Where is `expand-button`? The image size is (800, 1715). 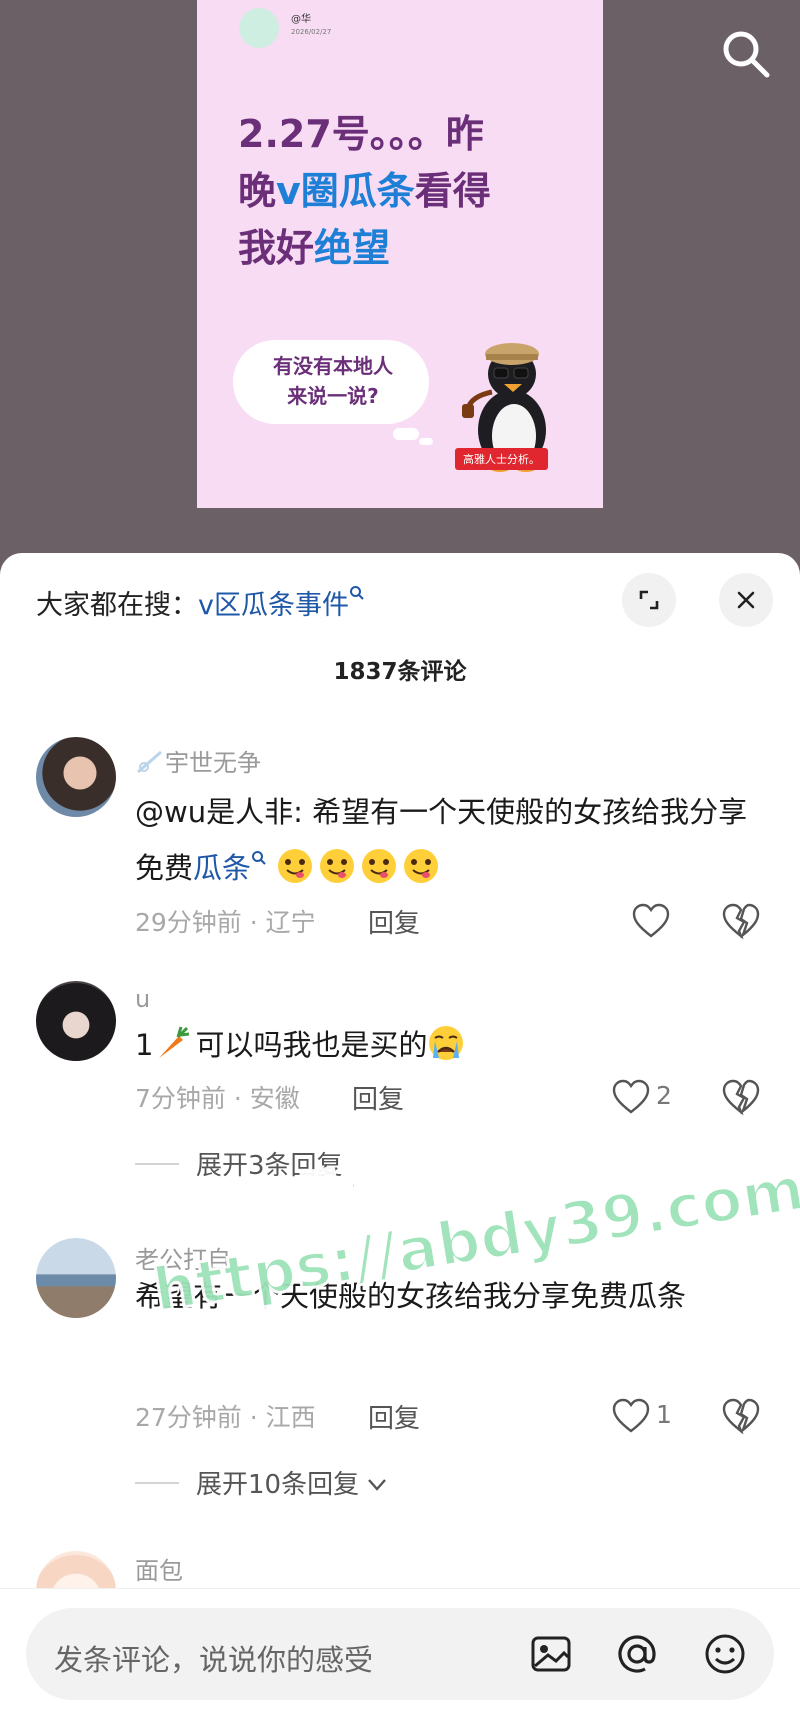 expand-button is located at coordinates (649, 600).